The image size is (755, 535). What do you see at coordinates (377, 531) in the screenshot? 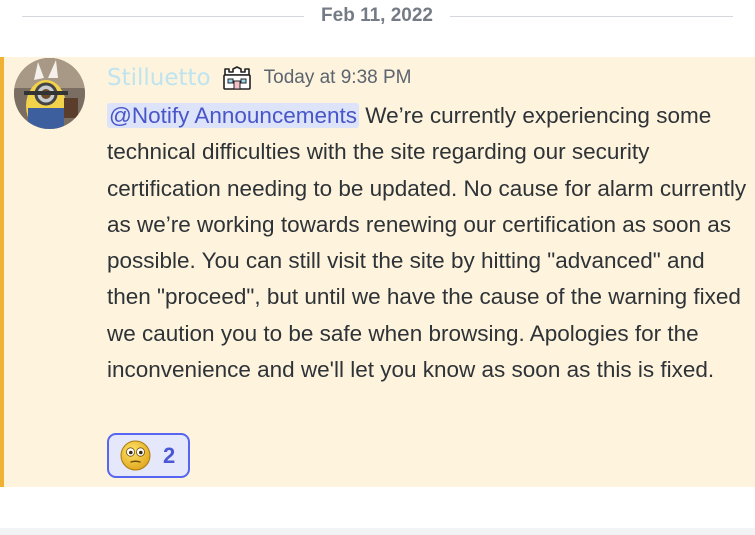
I see `footer-strip` at bounding box center [377, 531].